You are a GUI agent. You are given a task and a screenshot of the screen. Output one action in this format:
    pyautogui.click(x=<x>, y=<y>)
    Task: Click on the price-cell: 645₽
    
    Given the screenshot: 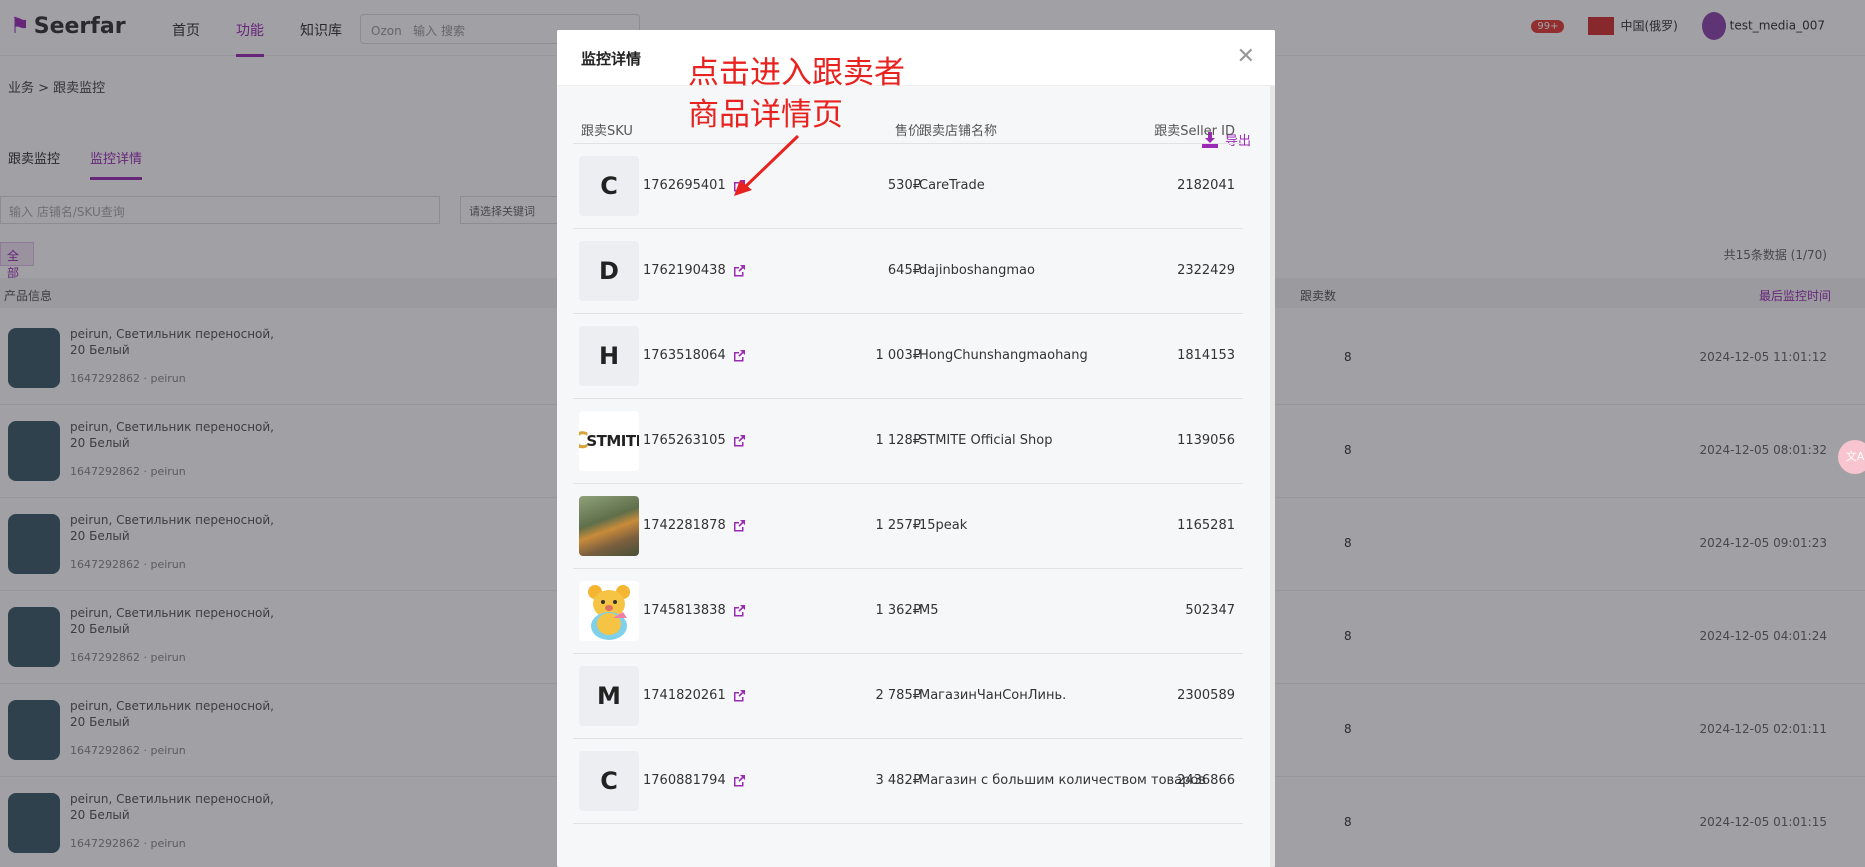 What is the action you would take?
    pyautogui.click(x=904, y=270)
    